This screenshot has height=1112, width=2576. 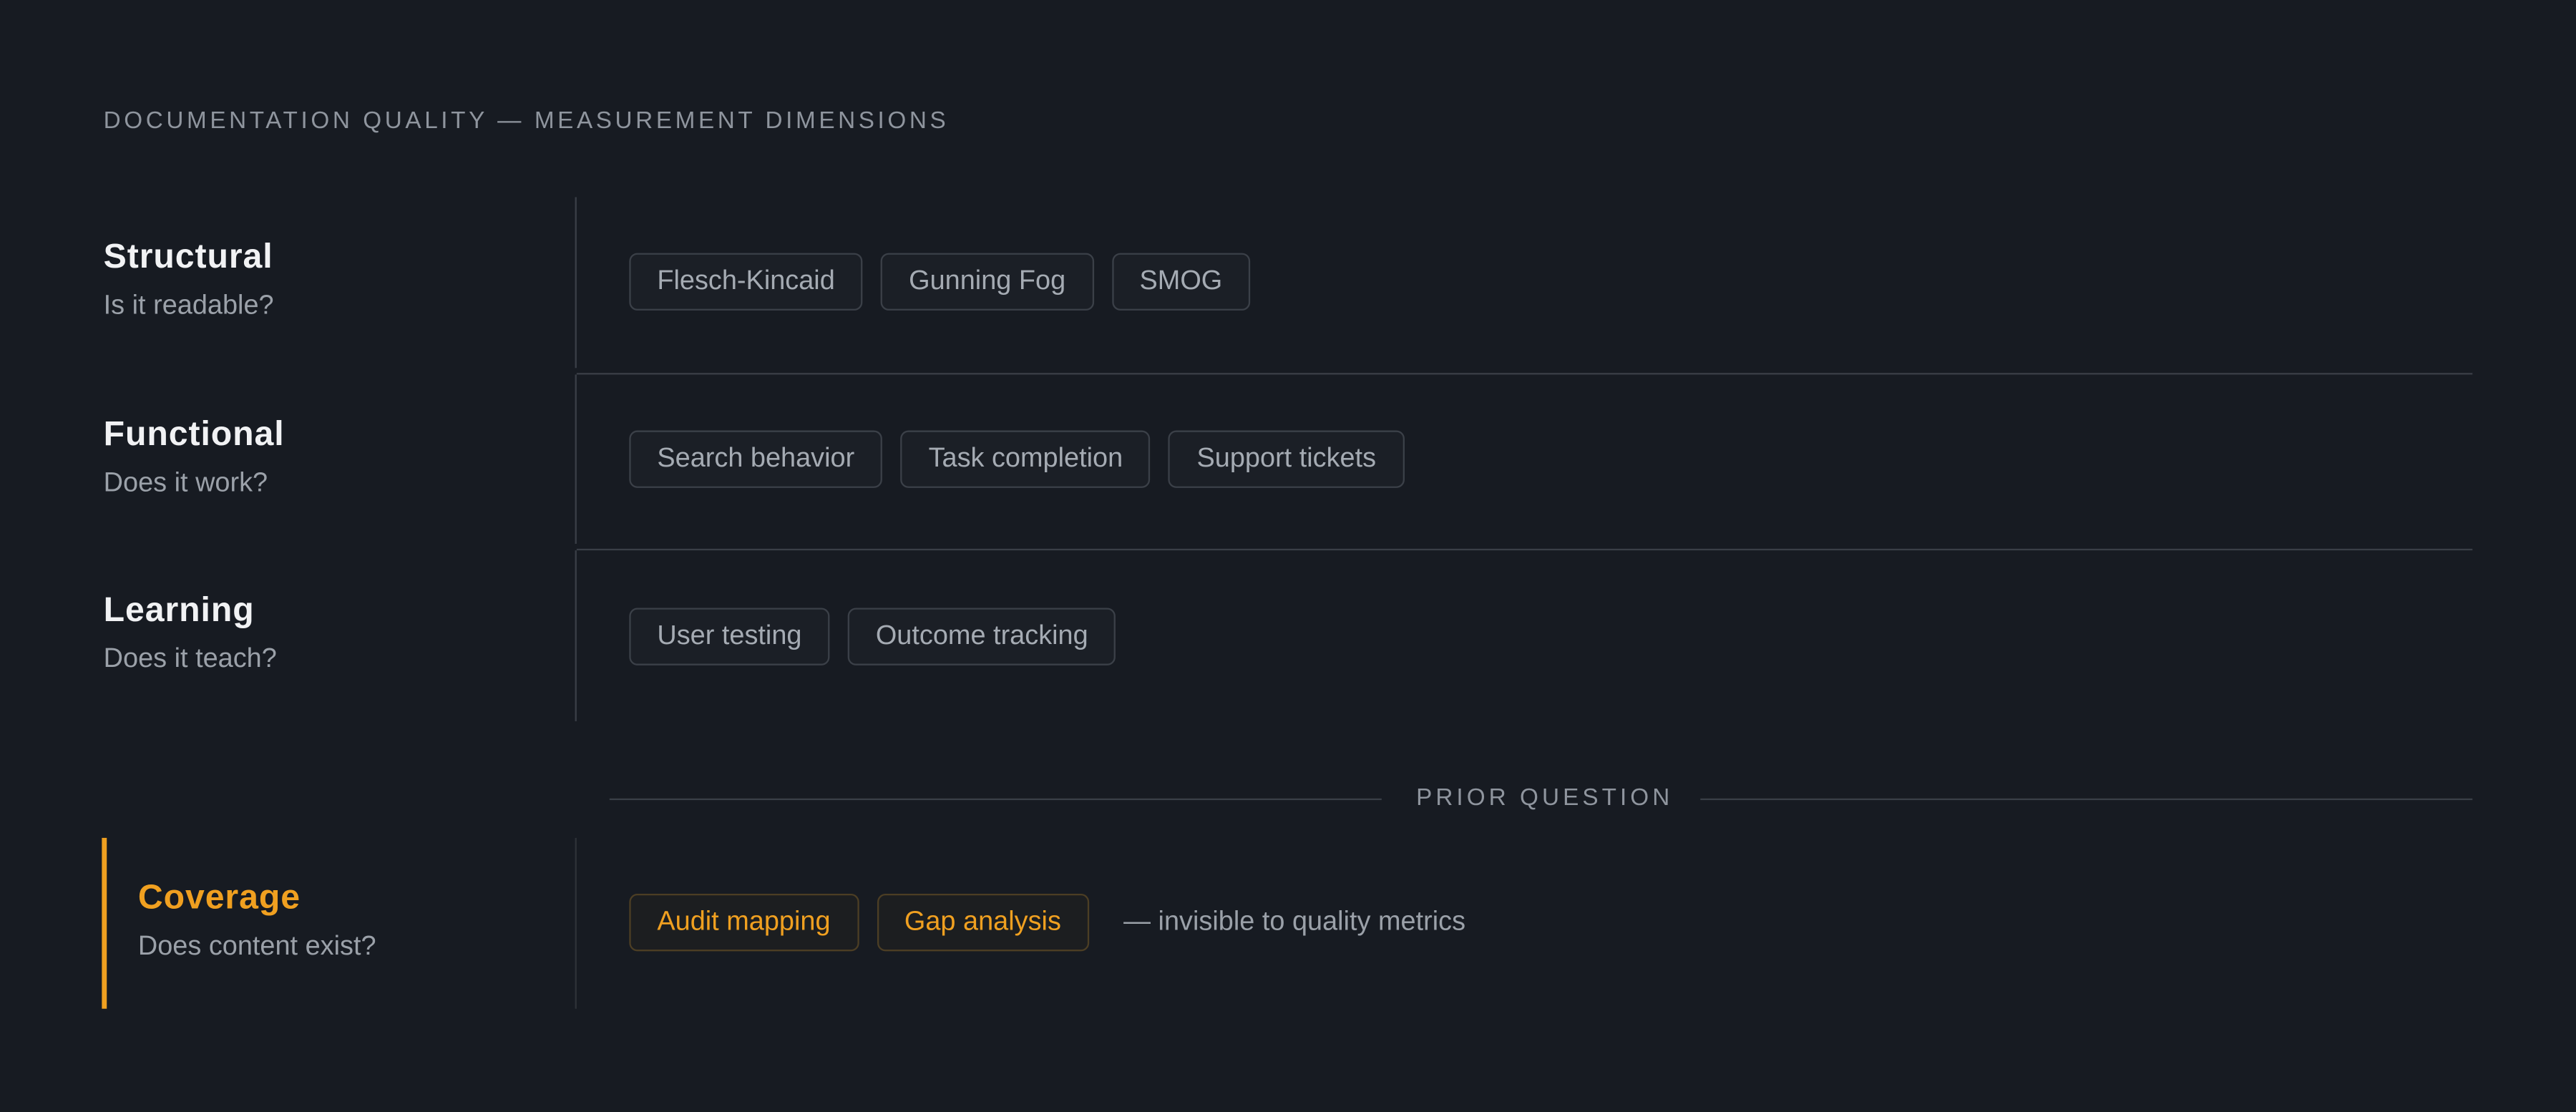 I want to click on divider-line-right, so click(x=2086, y=800).